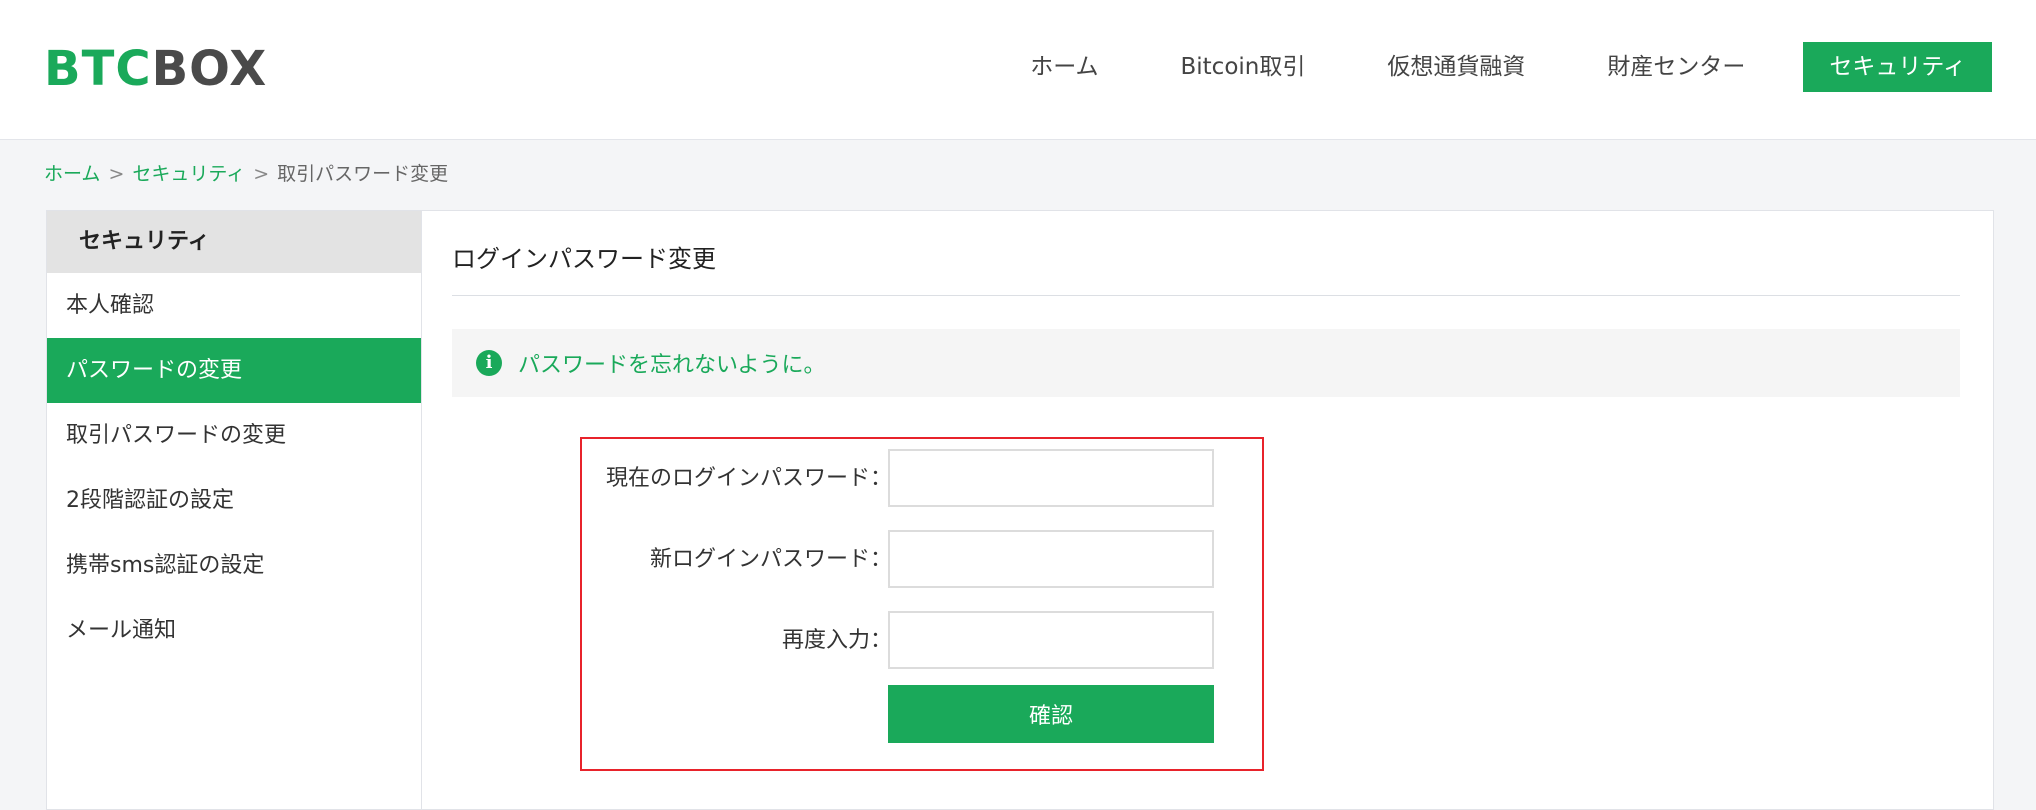 The image size is (2036, 810). I want to click on page-title: ログインパスワード変更, so click(584, 259).